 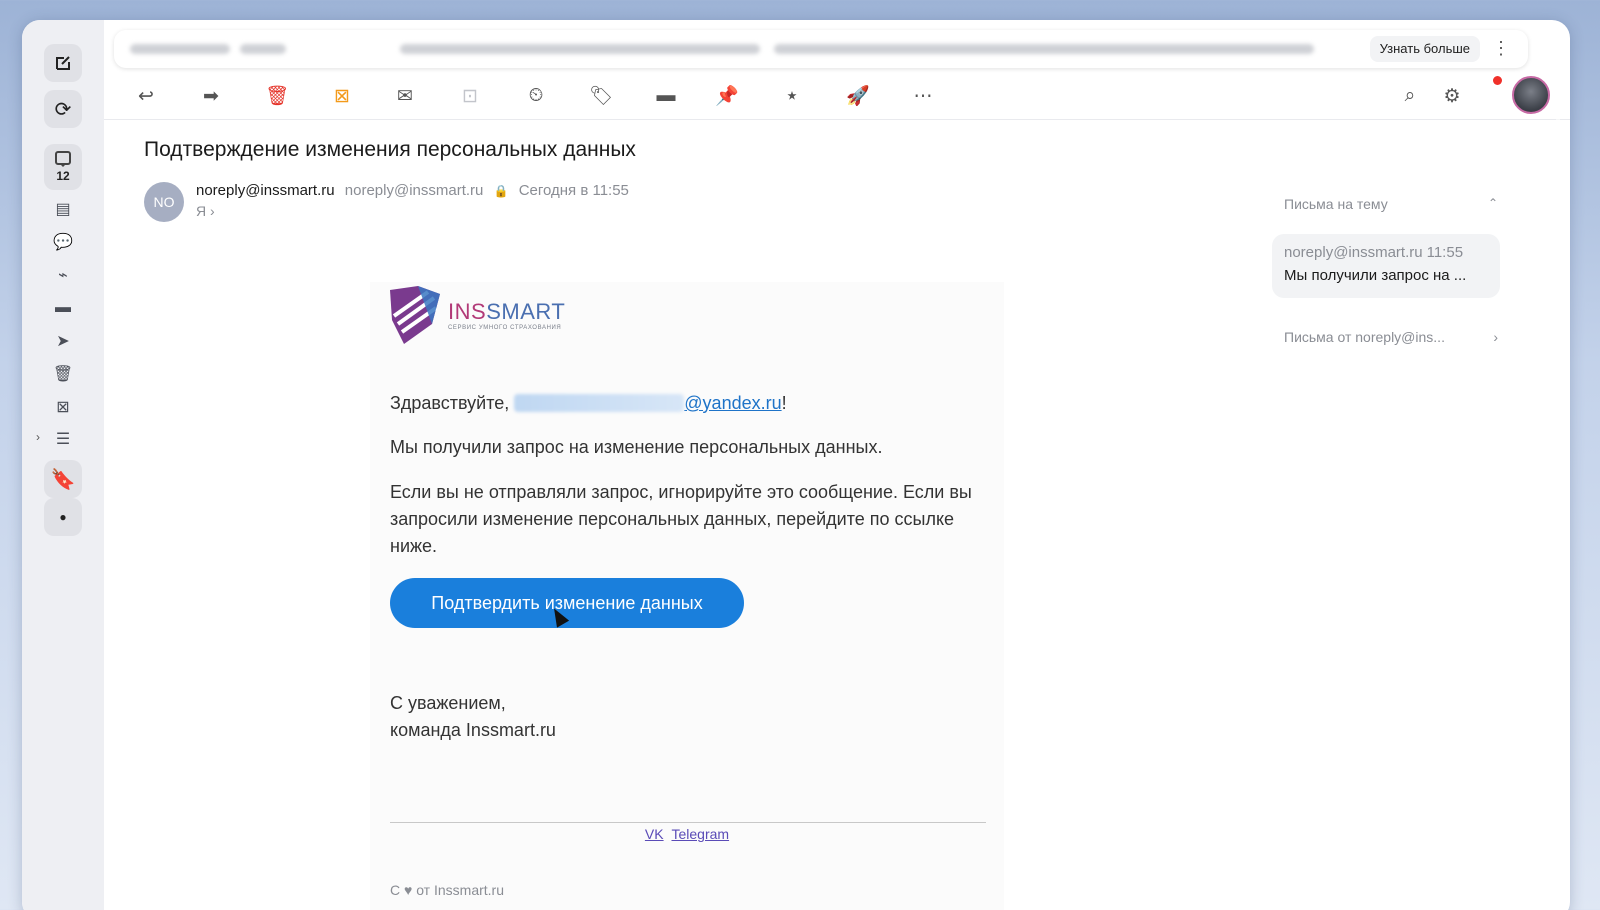 What do you see at coordinates (573, 190) in the screenshot?
I see `email-date: Сегодня в 11:55` at bounding box center [573, 190].